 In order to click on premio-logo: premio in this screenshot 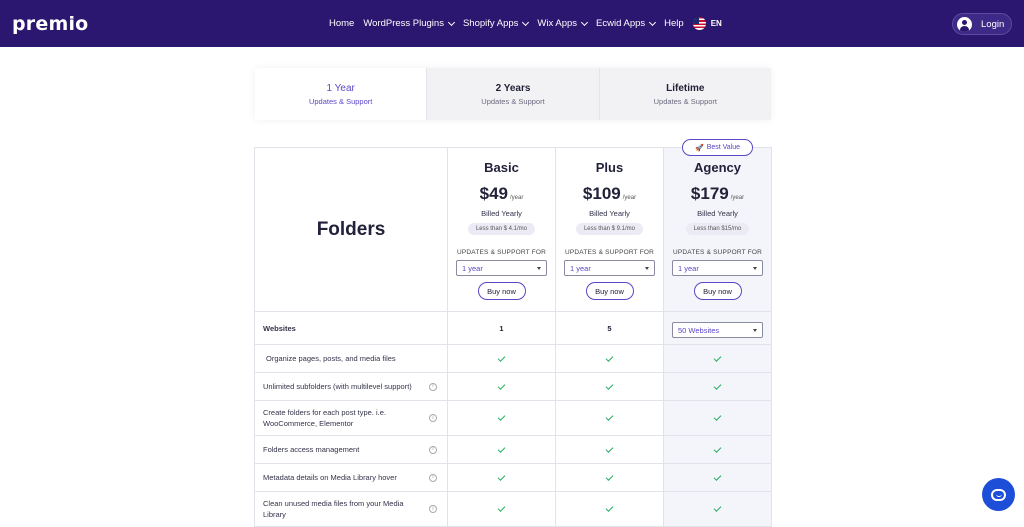, I will do `click(50, 24)`.